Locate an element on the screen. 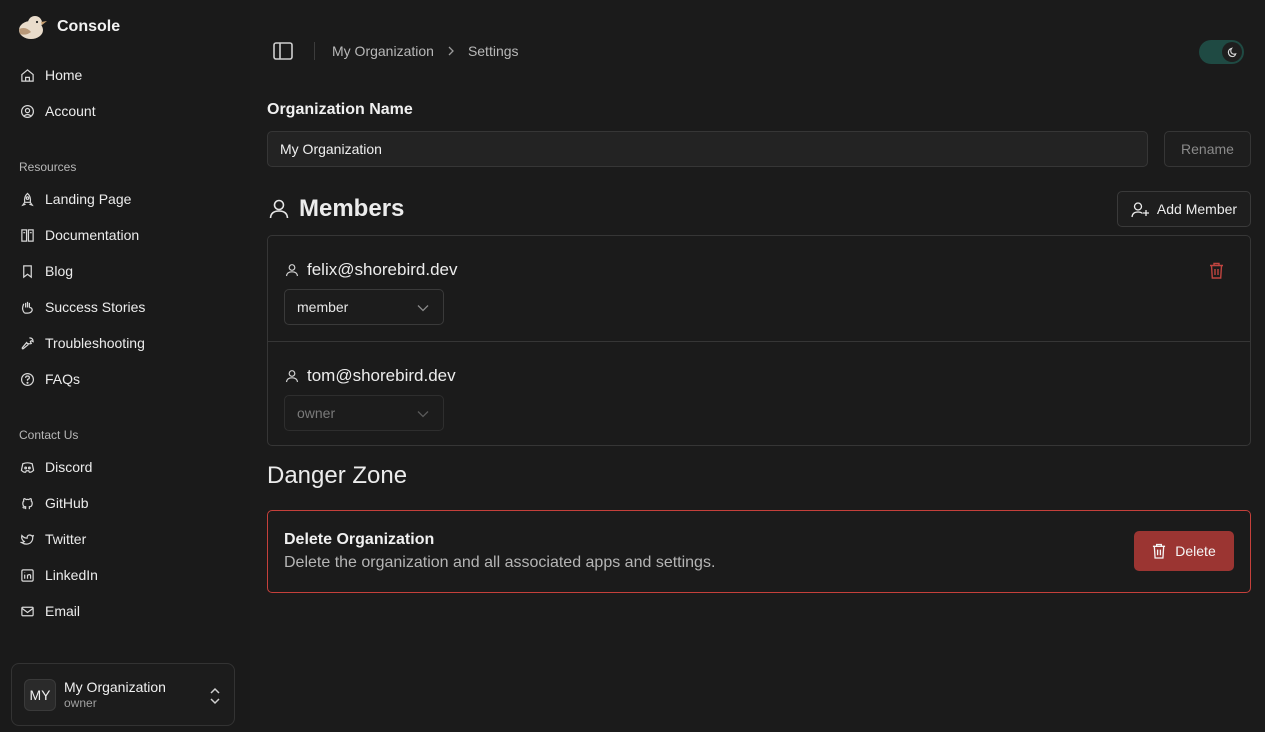 The width and height of the screenshot is (1265, 732). sidebar-item-success-stories: Success Stories is located at coordinates (125, 307).